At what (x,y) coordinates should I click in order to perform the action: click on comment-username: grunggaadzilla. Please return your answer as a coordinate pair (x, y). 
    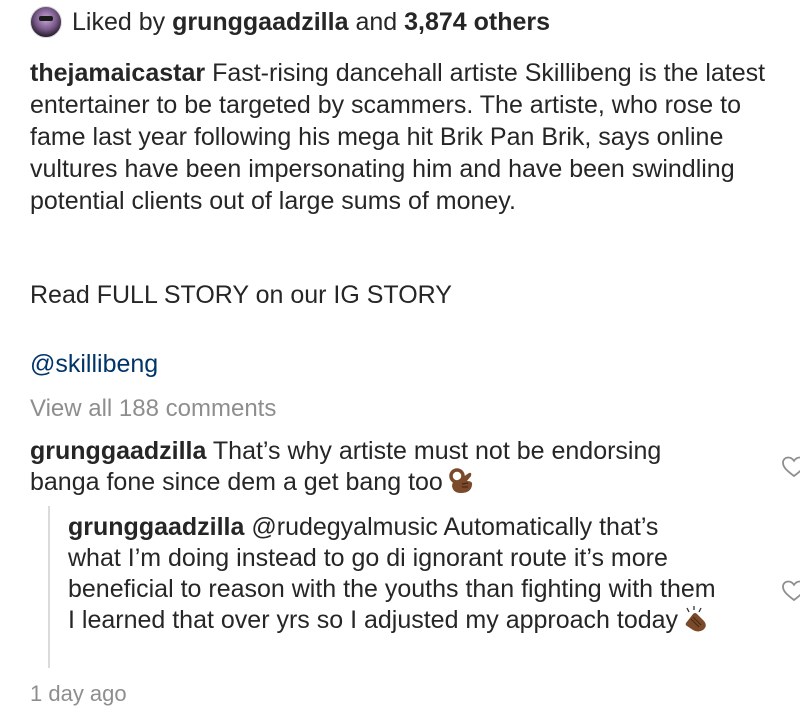
    Looking at the image, I should click on (118, 451).